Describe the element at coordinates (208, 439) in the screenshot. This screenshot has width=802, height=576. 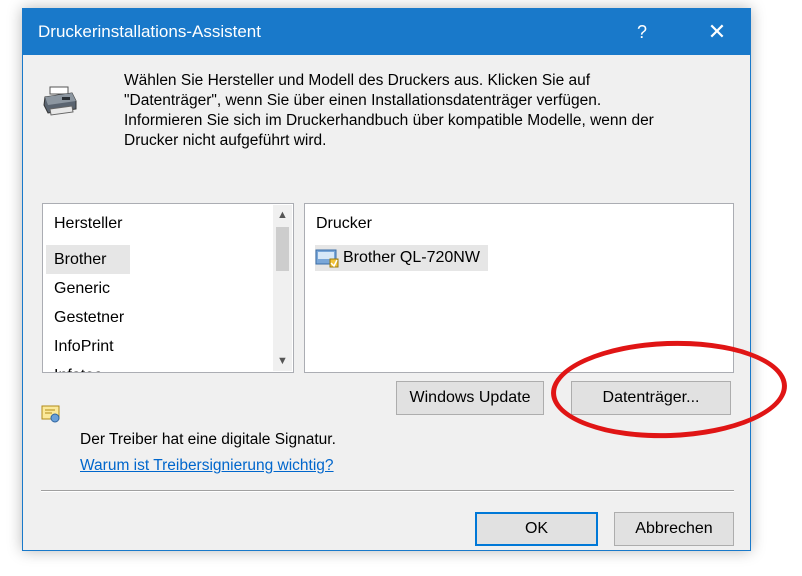
I see `signature-status-text: Der Treiber hat eine digitale Signatur.` at that location.